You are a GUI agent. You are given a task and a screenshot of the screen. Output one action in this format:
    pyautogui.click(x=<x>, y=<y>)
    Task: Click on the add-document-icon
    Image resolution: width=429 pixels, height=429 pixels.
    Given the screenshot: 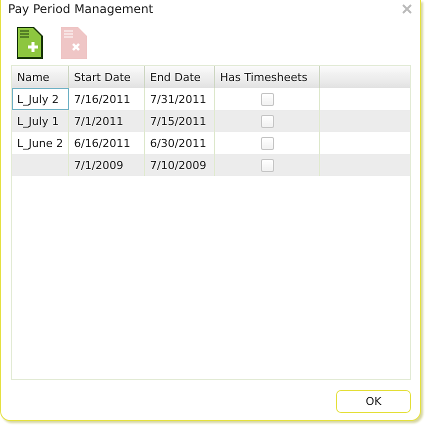 What is the action you would take?
    pyautogui.click(x=30, y=43)
    